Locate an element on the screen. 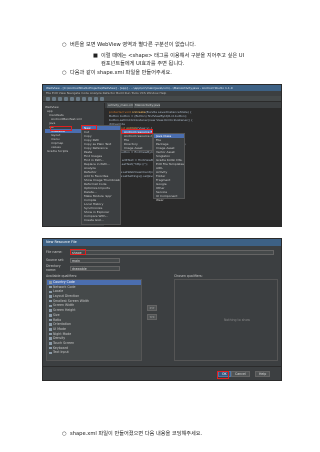  toolbar-sync-icon is located at coordinates (60, 99).